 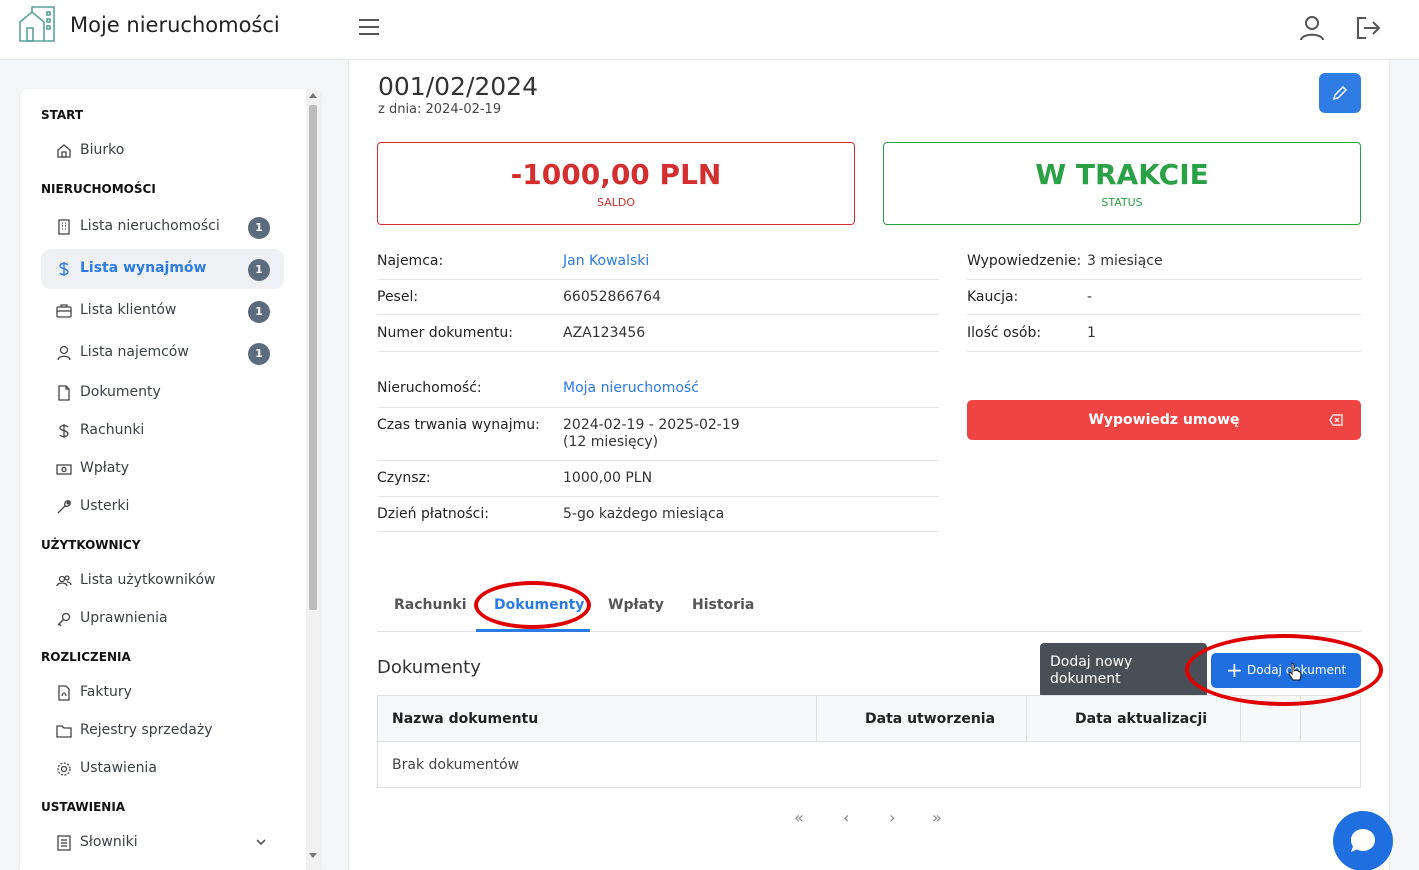 I want to click on section-settings: USTAWIENIA, so click(x=83, y=807).